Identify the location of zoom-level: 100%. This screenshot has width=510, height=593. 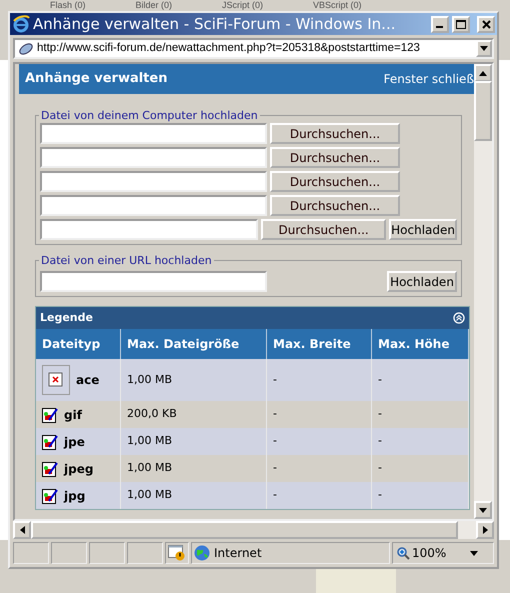
(429, 553).